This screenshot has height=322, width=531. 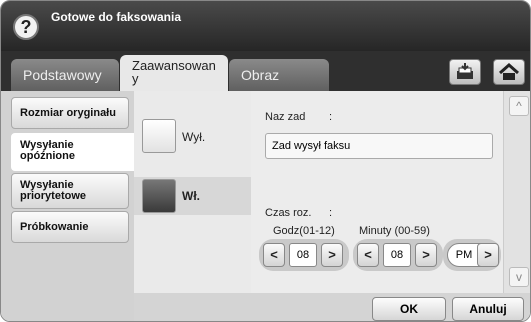 I want to click on minute-increase-button: >, so click(x=426, y=255).